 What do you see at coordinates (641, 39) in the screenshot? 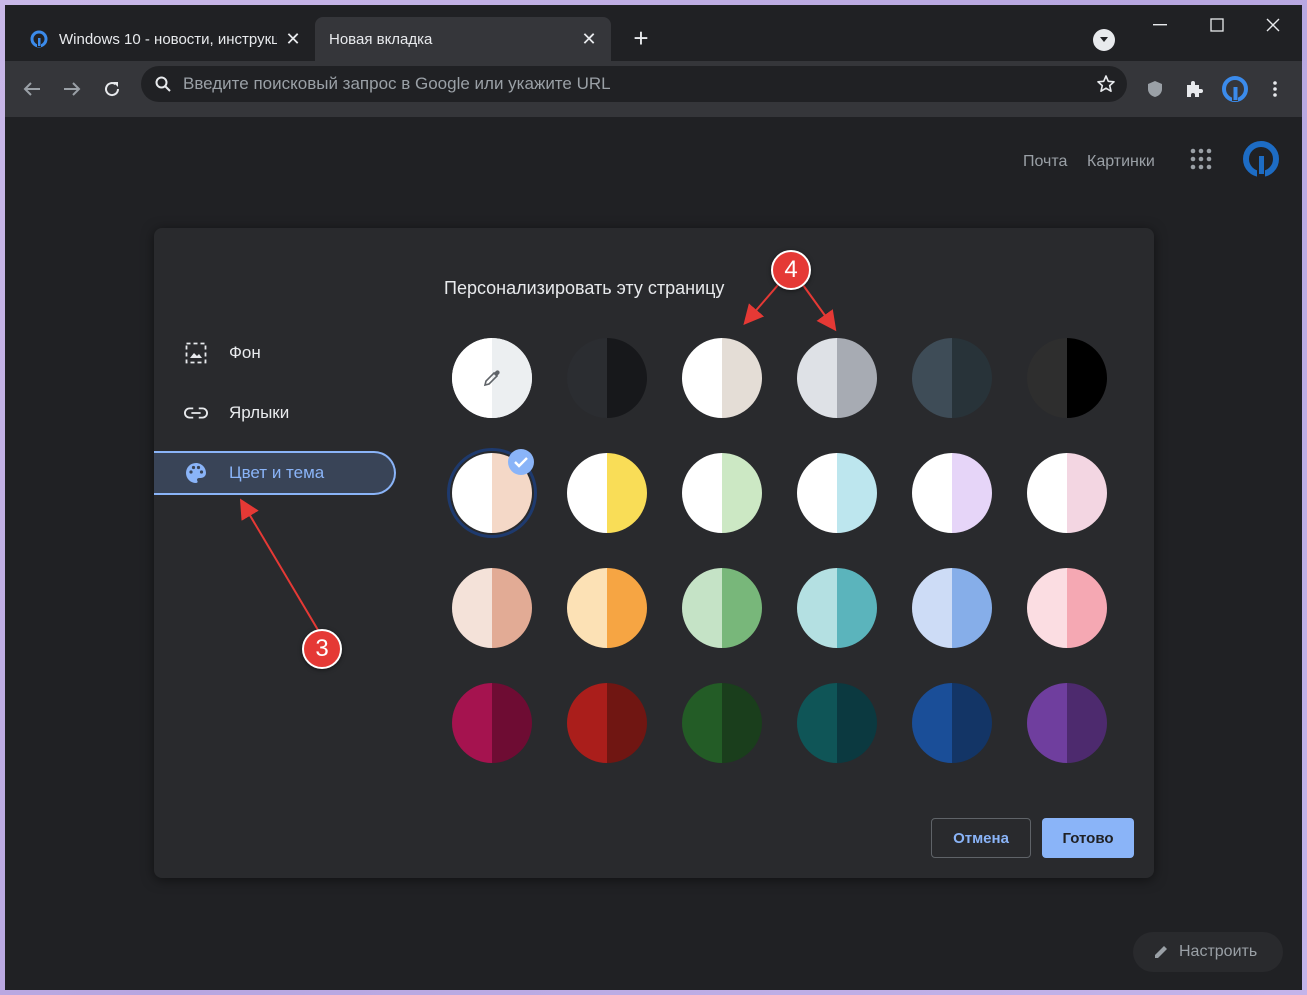
I see `new-tab-button: +` at bounding box center [641, 39].